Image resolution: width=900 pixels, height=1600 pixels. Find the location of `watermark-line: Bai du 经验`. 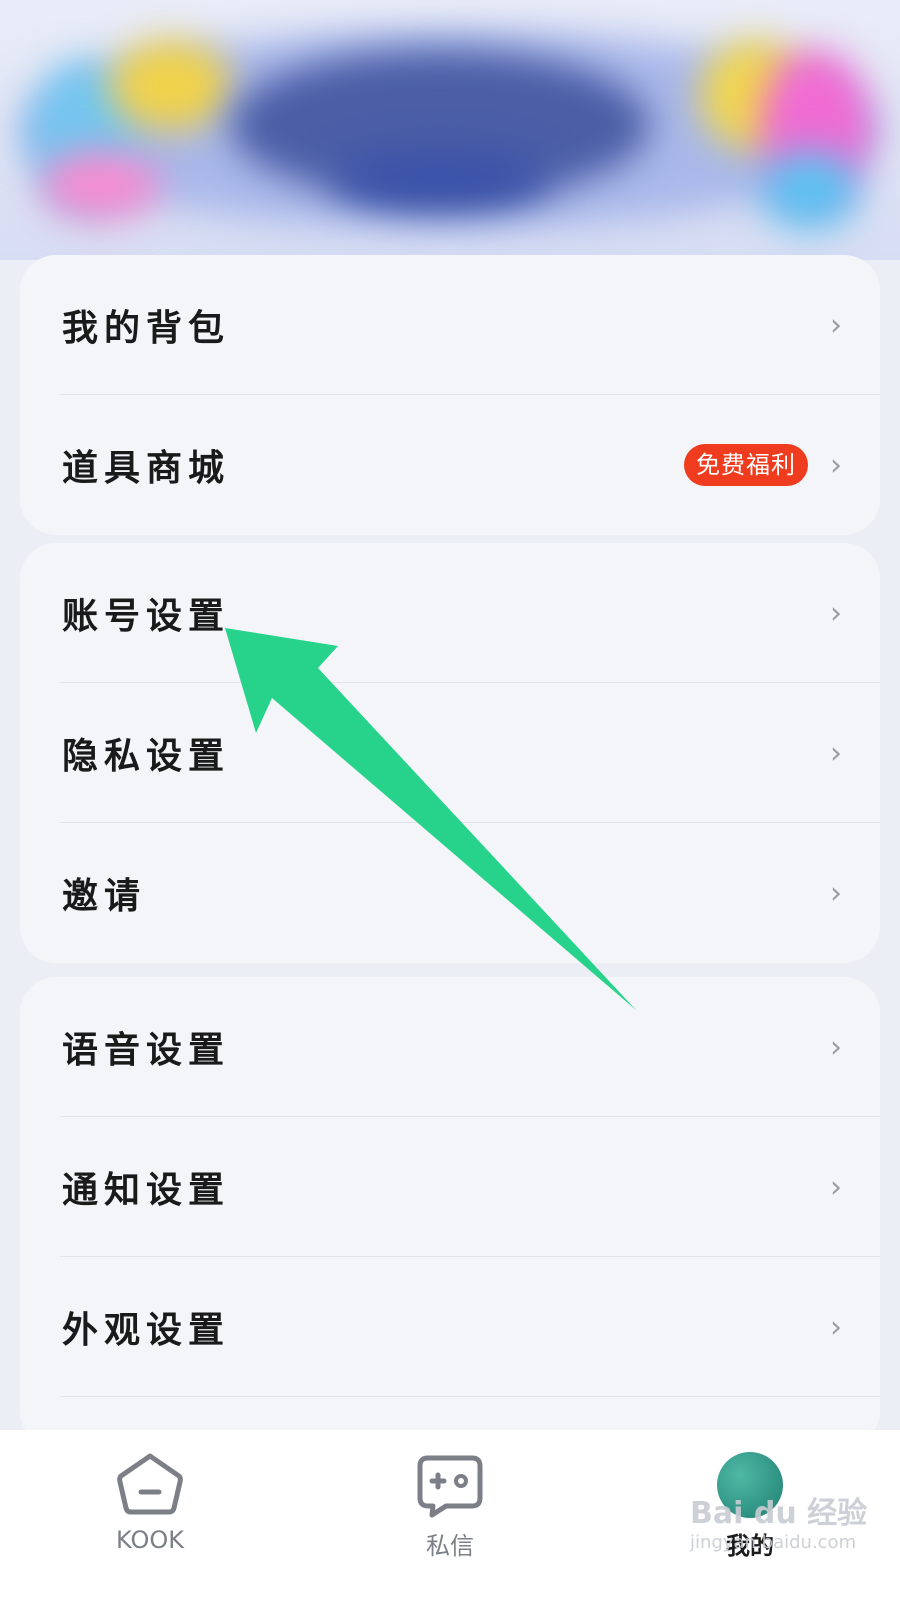

watermark-line: Bai du 经验 is located at coordinates (779, 1513).